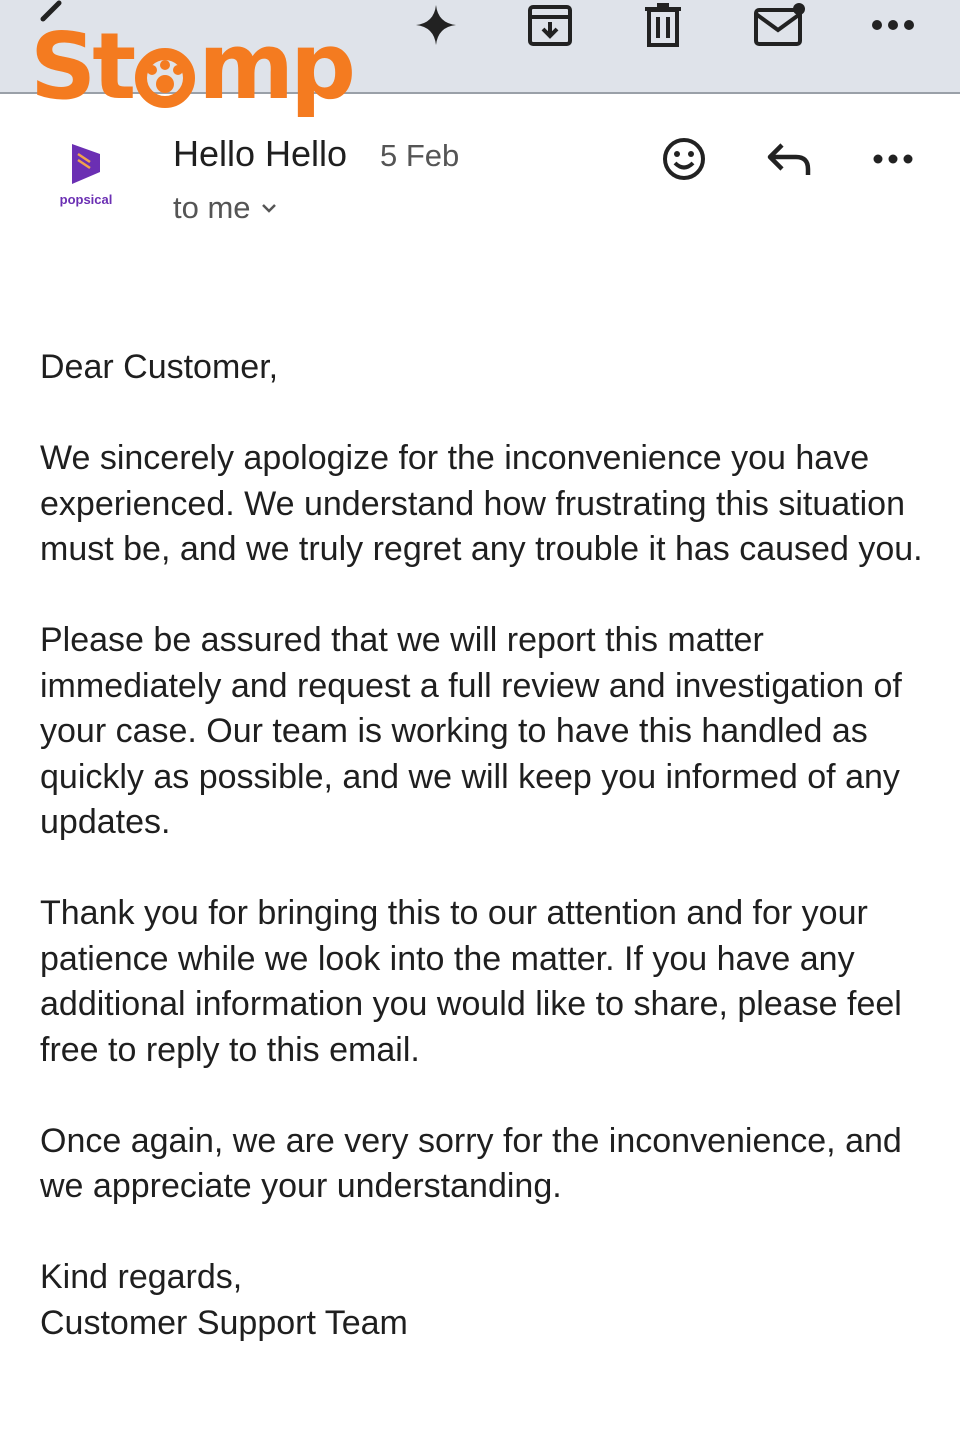  I want to click on archive-icon, so click(550, 25).